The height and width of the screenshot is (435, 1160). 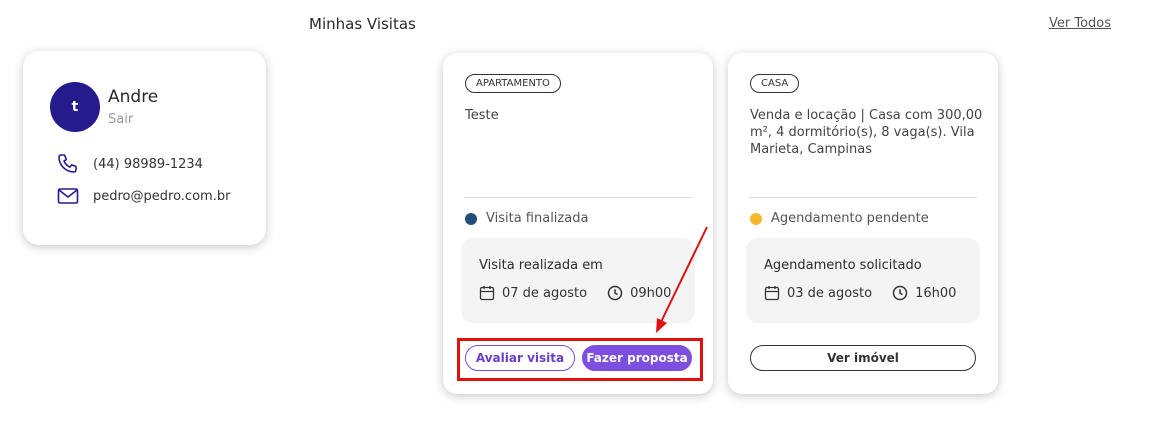 I want to click on visit-date: 03 de agosto, so click(x=830, y=293).